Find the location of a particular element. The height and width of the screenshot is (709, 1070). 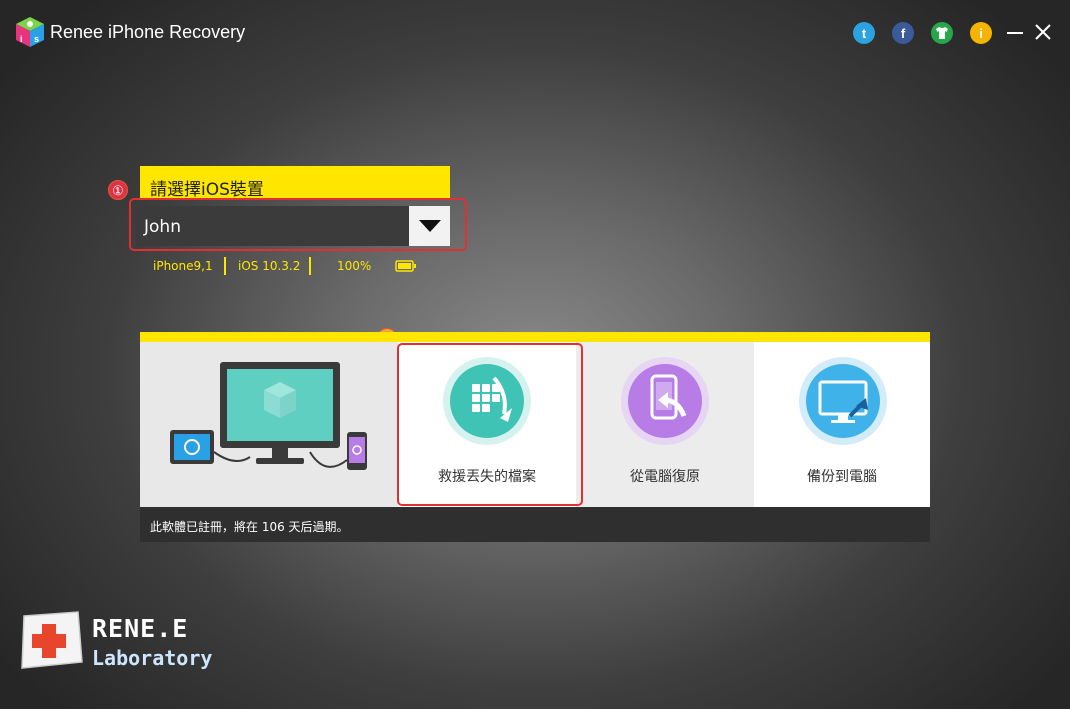

svg-text: s is located at coordinates (36, 39).